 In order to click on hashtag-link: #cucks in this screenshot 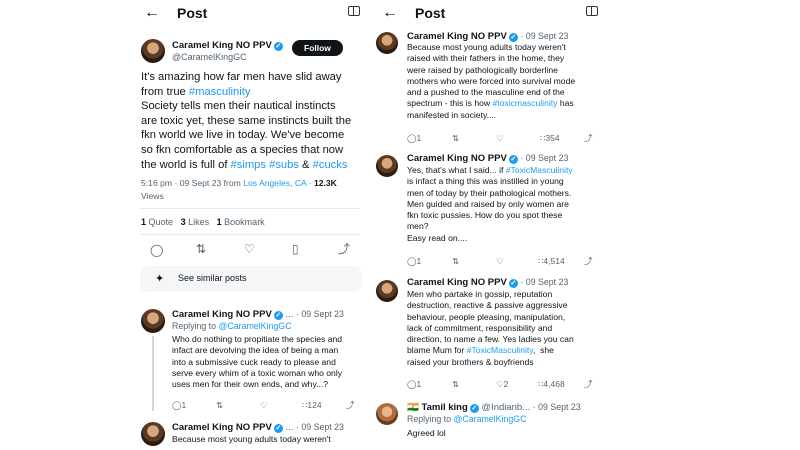, I will do `click(330, 165)`.